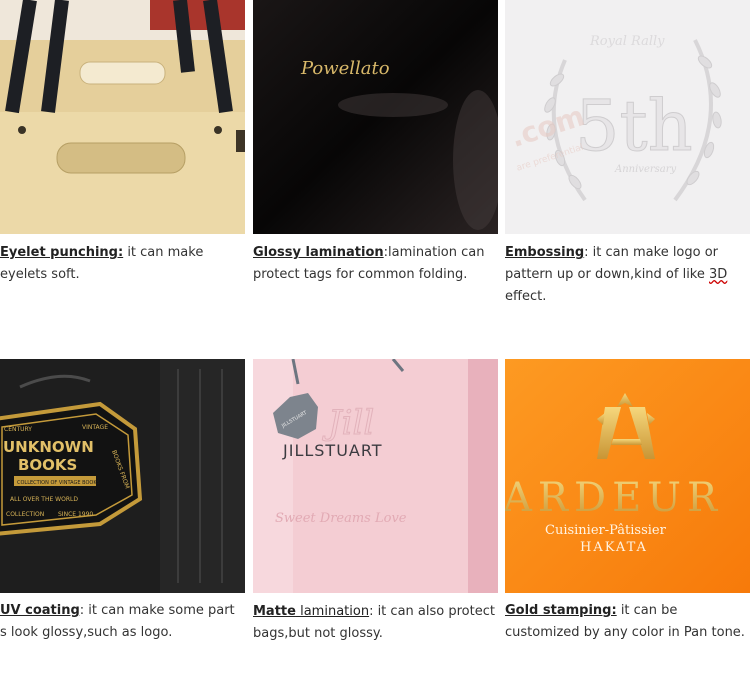  I want to click on emboss-sub: Anniversary, so click(645, 169).